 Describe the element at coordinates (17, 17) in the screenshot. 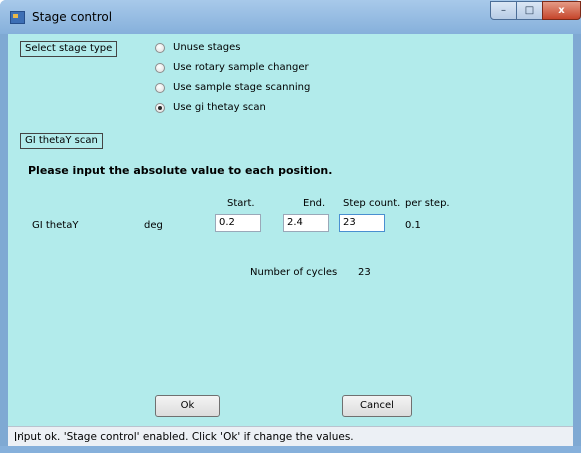

I see `app-icon` at that location.